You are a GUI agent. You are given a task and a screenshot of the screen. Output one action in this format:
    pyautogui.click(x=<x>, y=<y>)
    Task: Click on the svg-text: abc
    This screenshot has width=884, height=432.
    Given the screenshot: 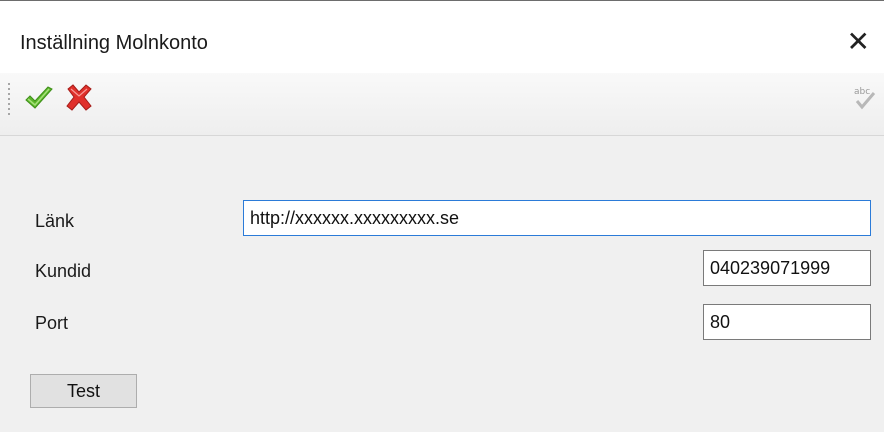 What is the action you would take?
    pyautogui.click(x=862, y=92)
    